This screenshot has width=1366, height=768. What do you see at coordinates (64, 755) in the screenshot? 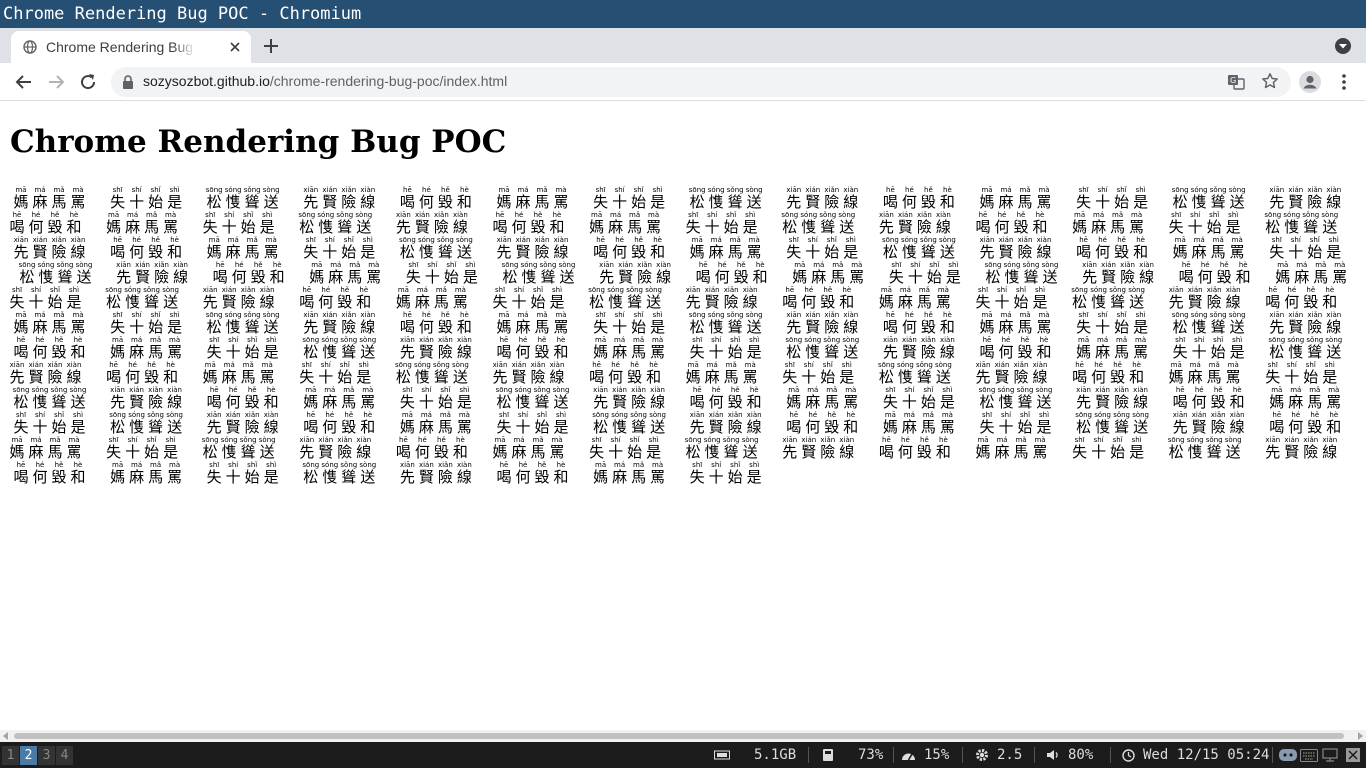
I see `workspace-4: 4` at bounding box center [64, 755].